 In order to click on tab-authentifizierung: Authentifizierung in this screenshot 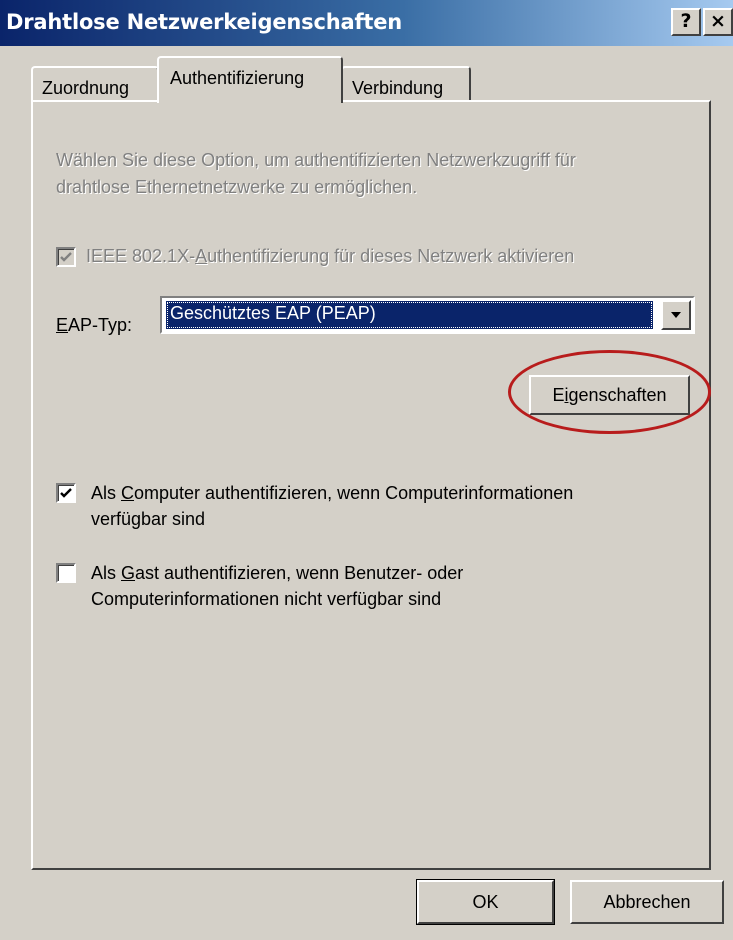, I will do `click(250, 79)`.